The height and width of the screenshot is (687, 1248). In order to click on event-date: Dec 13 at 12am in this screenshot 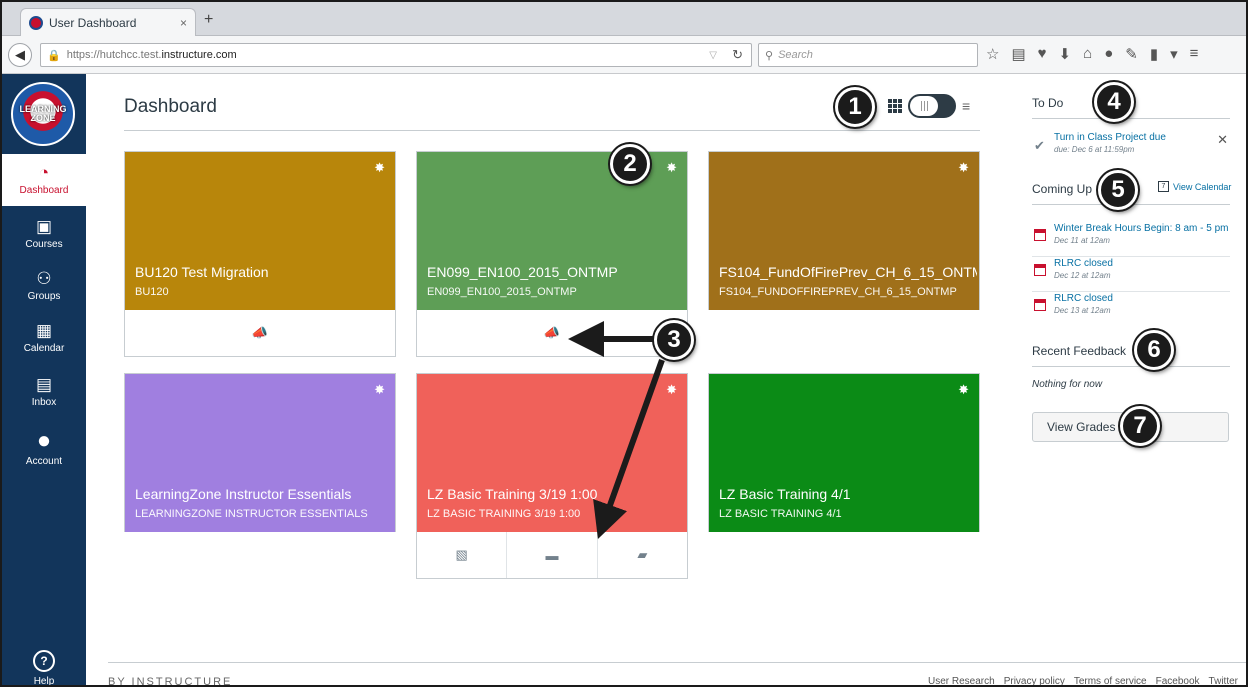, I will do `click(1082, 310)`.